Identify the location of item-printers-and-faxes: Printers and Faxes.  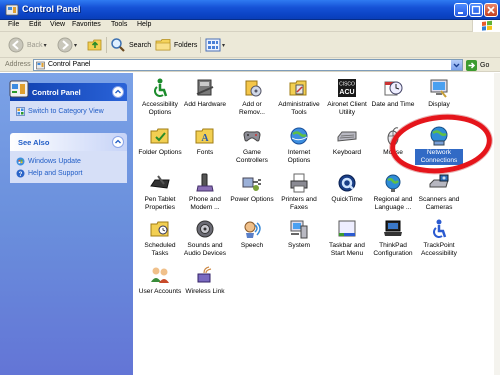
(299, 192).